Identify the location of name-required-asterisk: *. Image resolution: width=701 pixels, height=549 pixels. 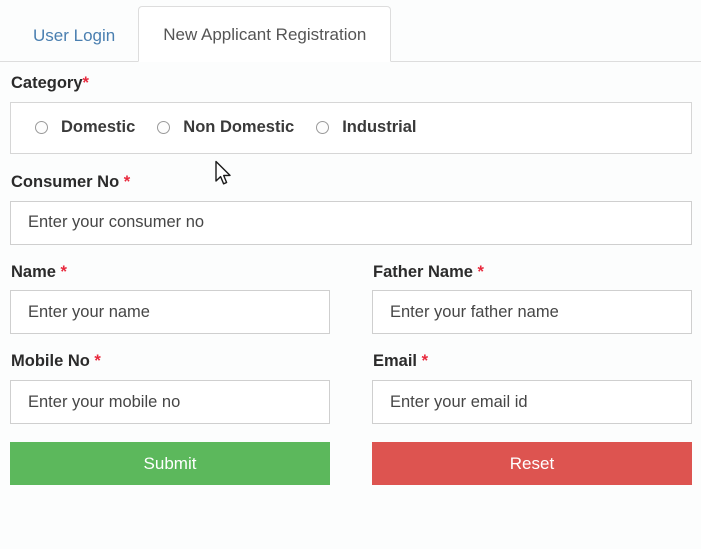
(63, 271).